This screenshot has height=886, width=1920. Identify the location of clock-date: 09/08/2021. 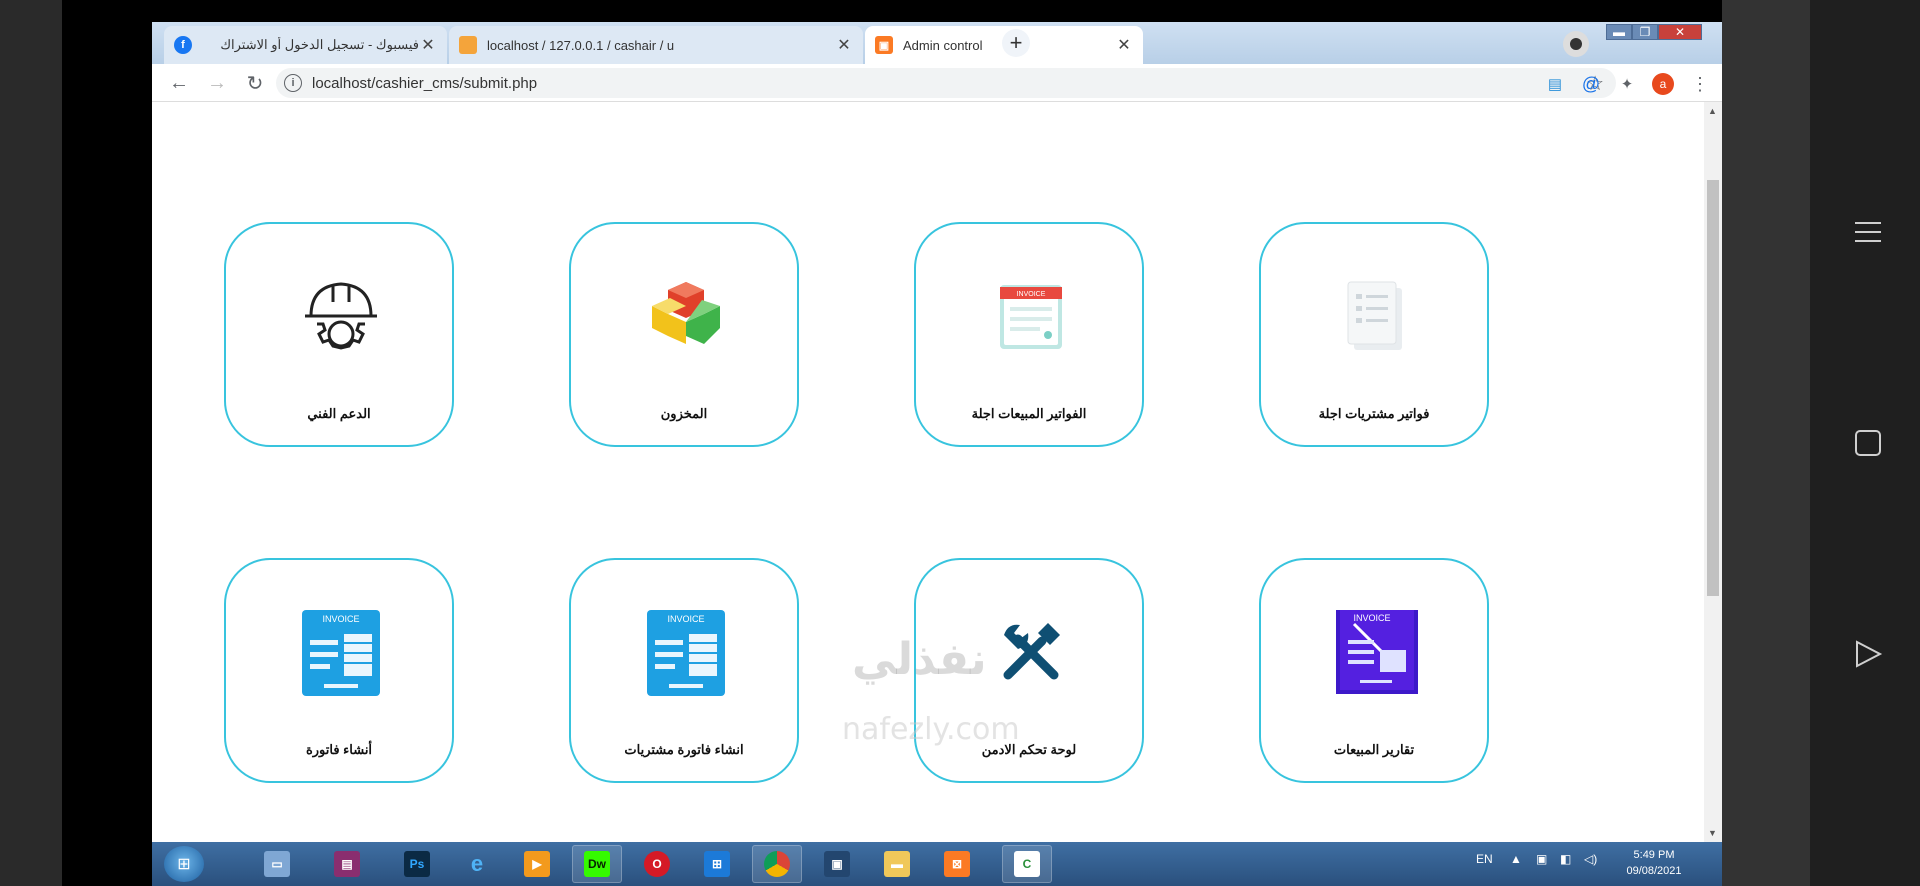
(1654, 871).